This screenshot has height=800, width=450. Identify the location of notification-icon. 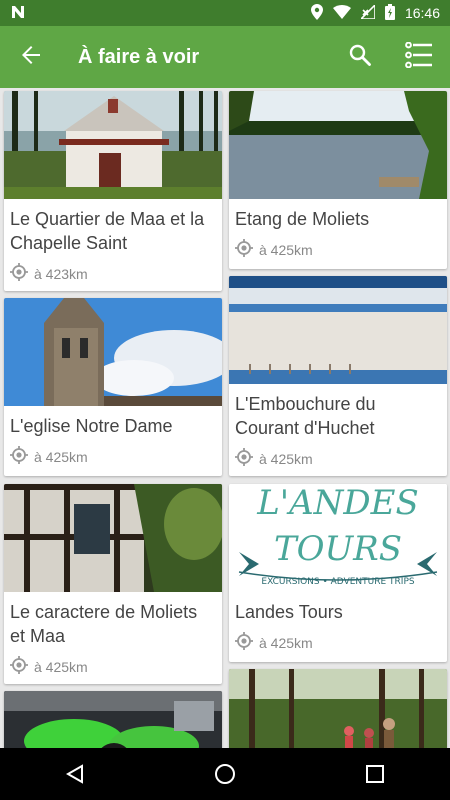
(18, 13).